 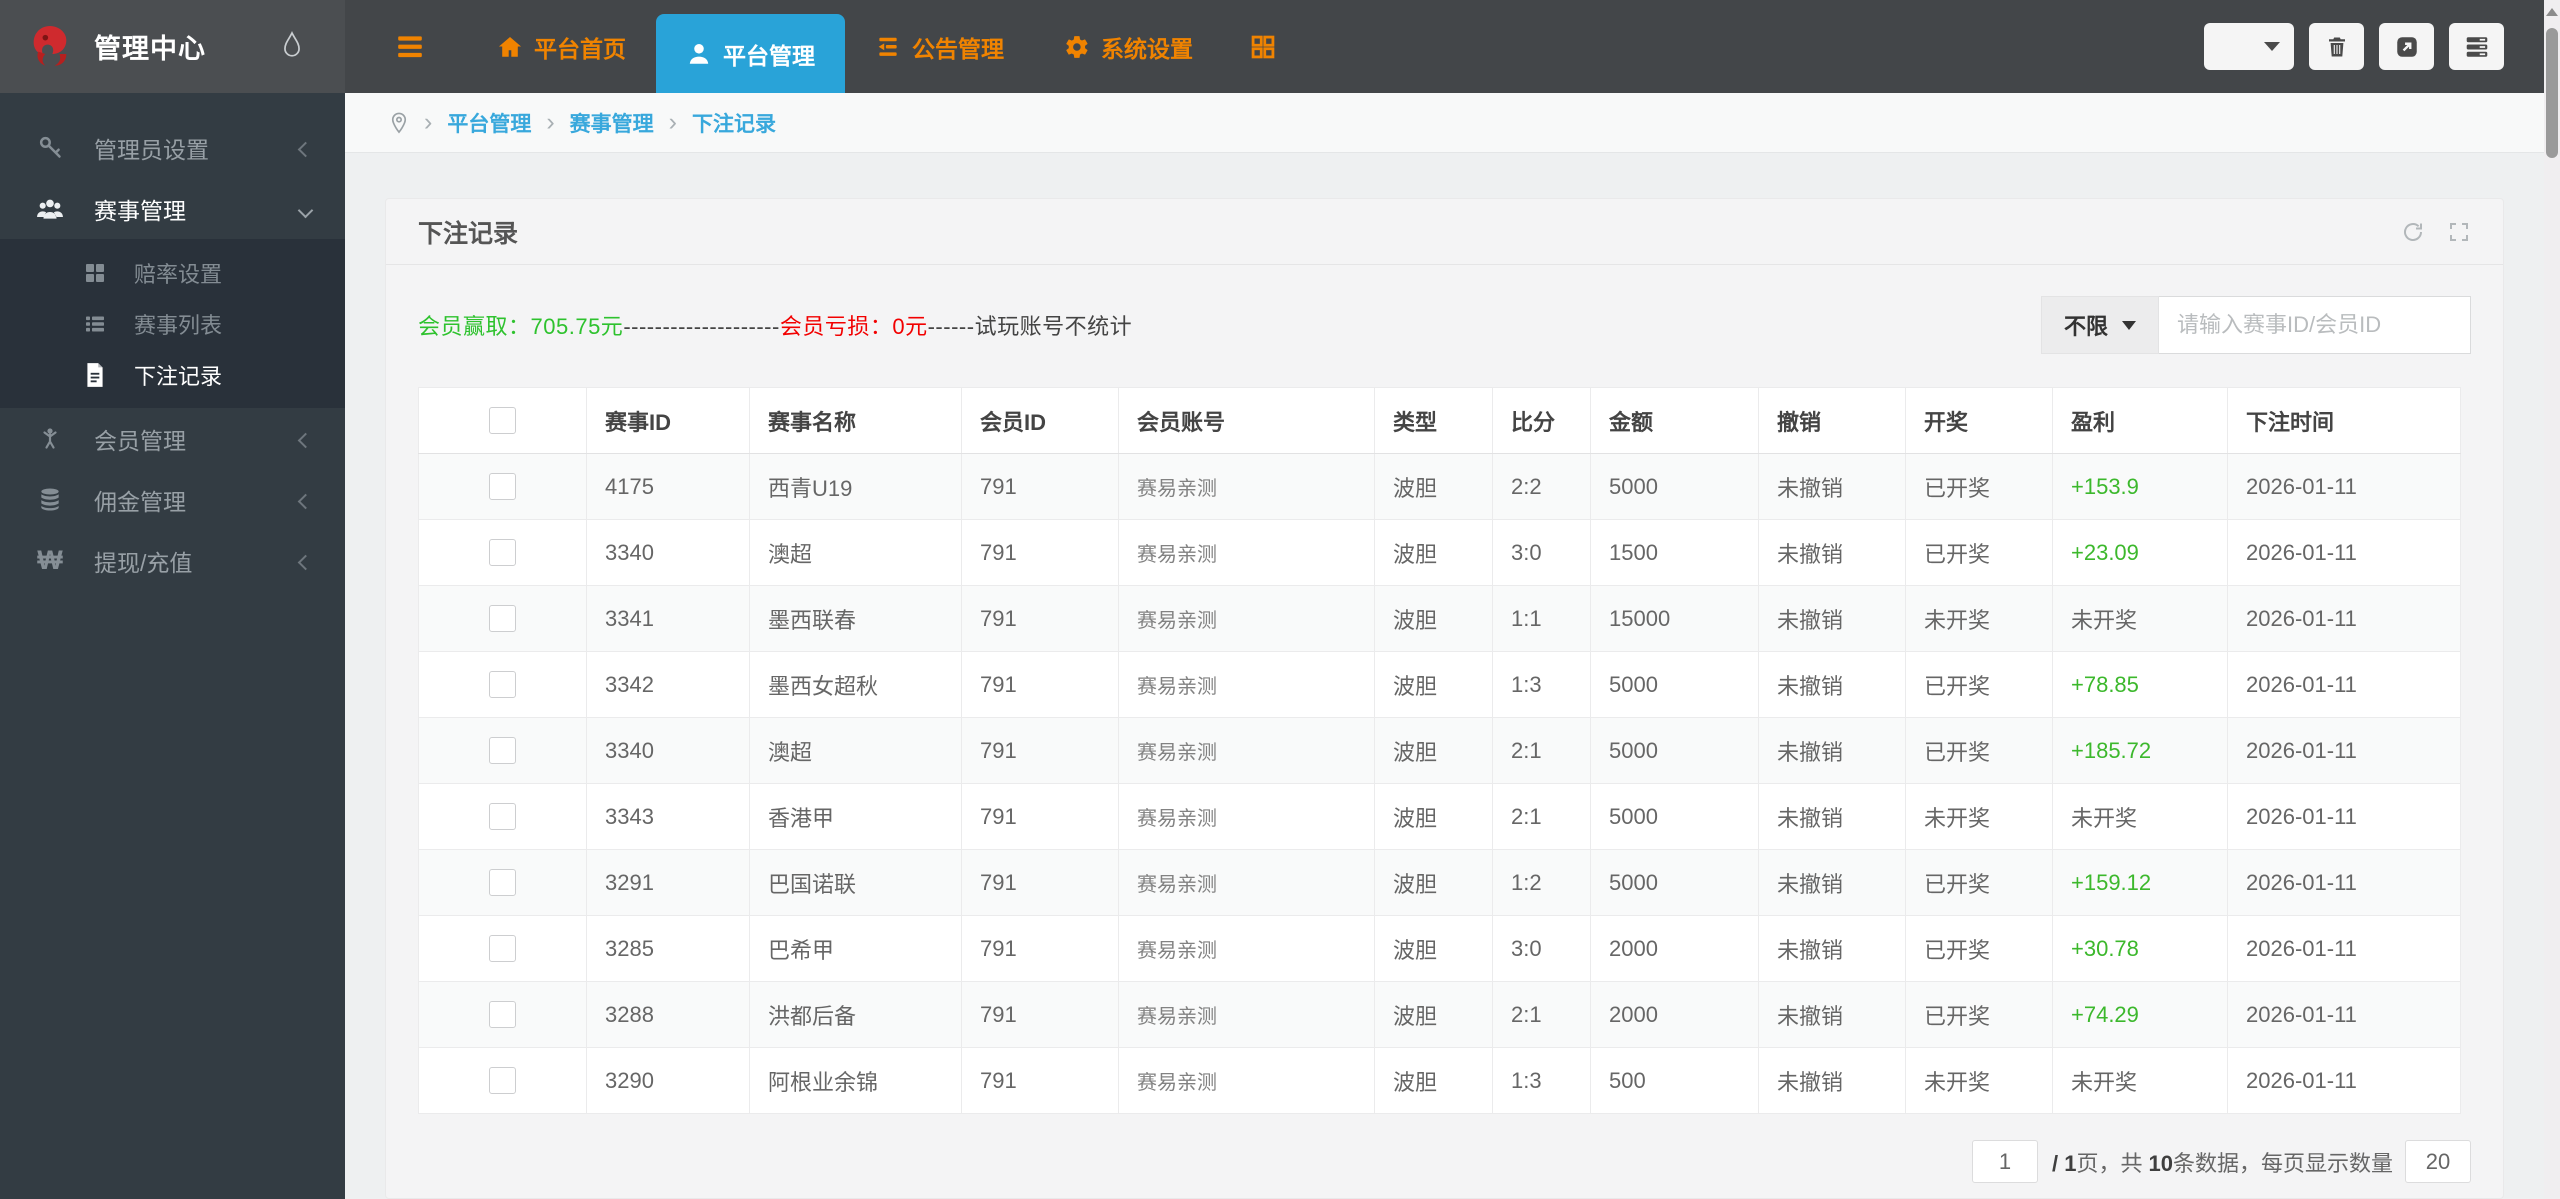 What do you see at coordinates (50, 47) in the screenshot?
I see `logo` at bounding box center [50, 47].